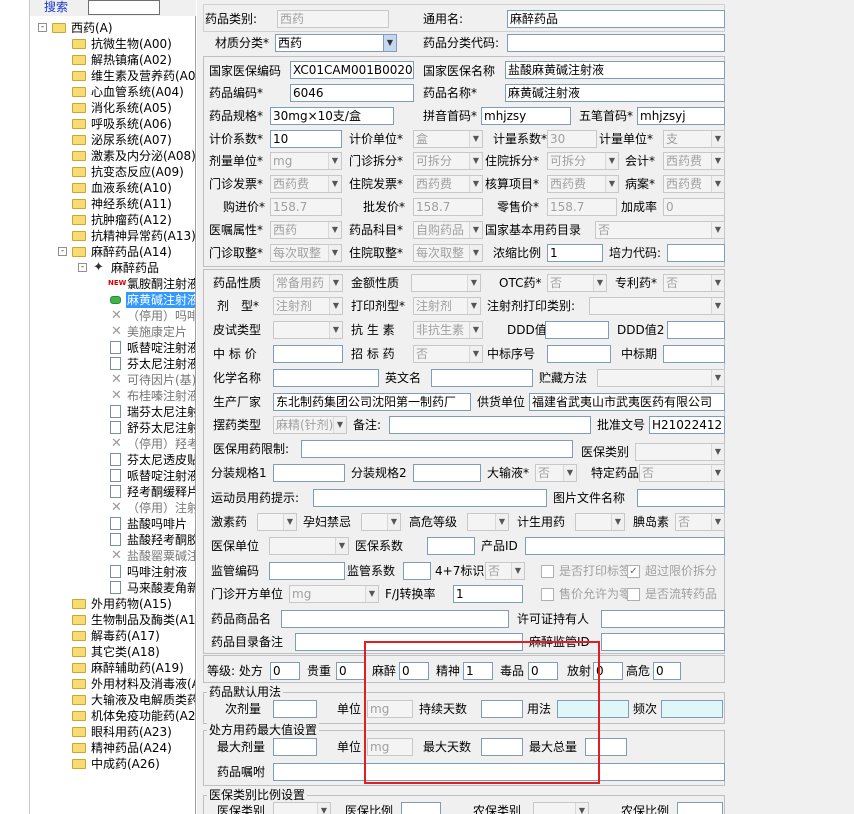 The image size is (854, 814). What do you see at coordinates (112, 652) in the screenshot?
I see `tree-node: 其它类(A18)` at bounding box center [112, 652].